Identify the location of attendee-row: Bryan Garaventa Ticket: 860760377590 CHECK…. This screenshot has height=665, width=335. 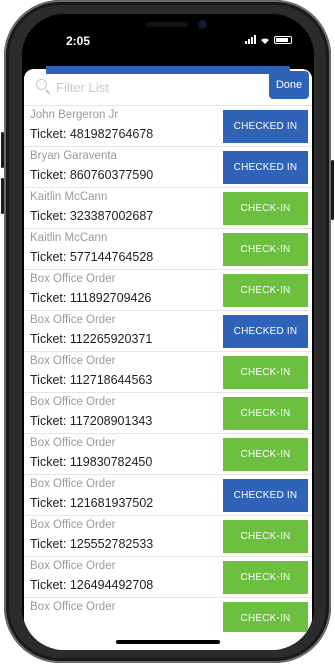
(168, 166).